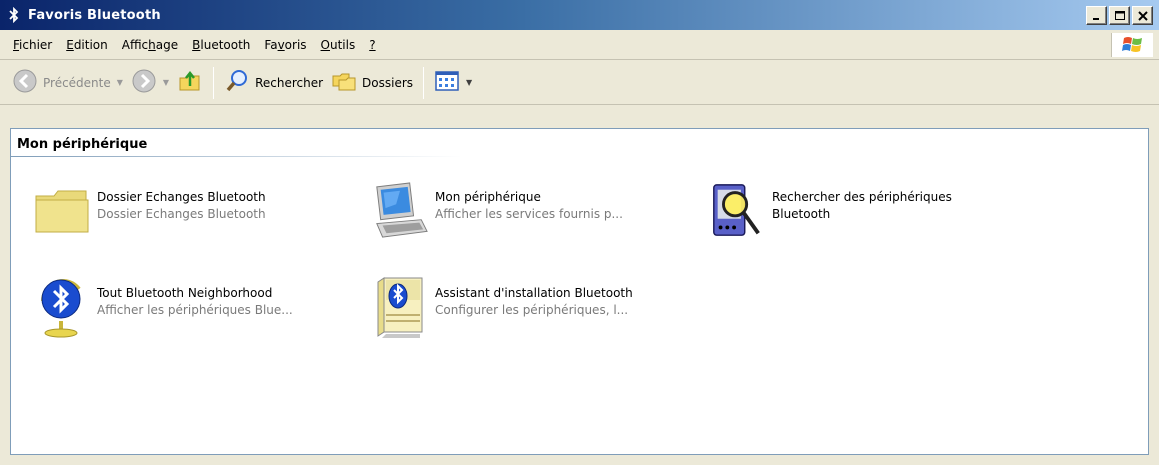 Image resolution: width=1159 pixels, height=465 pixels. I want to click on folders-button: Dossiers, so click(372, 83).